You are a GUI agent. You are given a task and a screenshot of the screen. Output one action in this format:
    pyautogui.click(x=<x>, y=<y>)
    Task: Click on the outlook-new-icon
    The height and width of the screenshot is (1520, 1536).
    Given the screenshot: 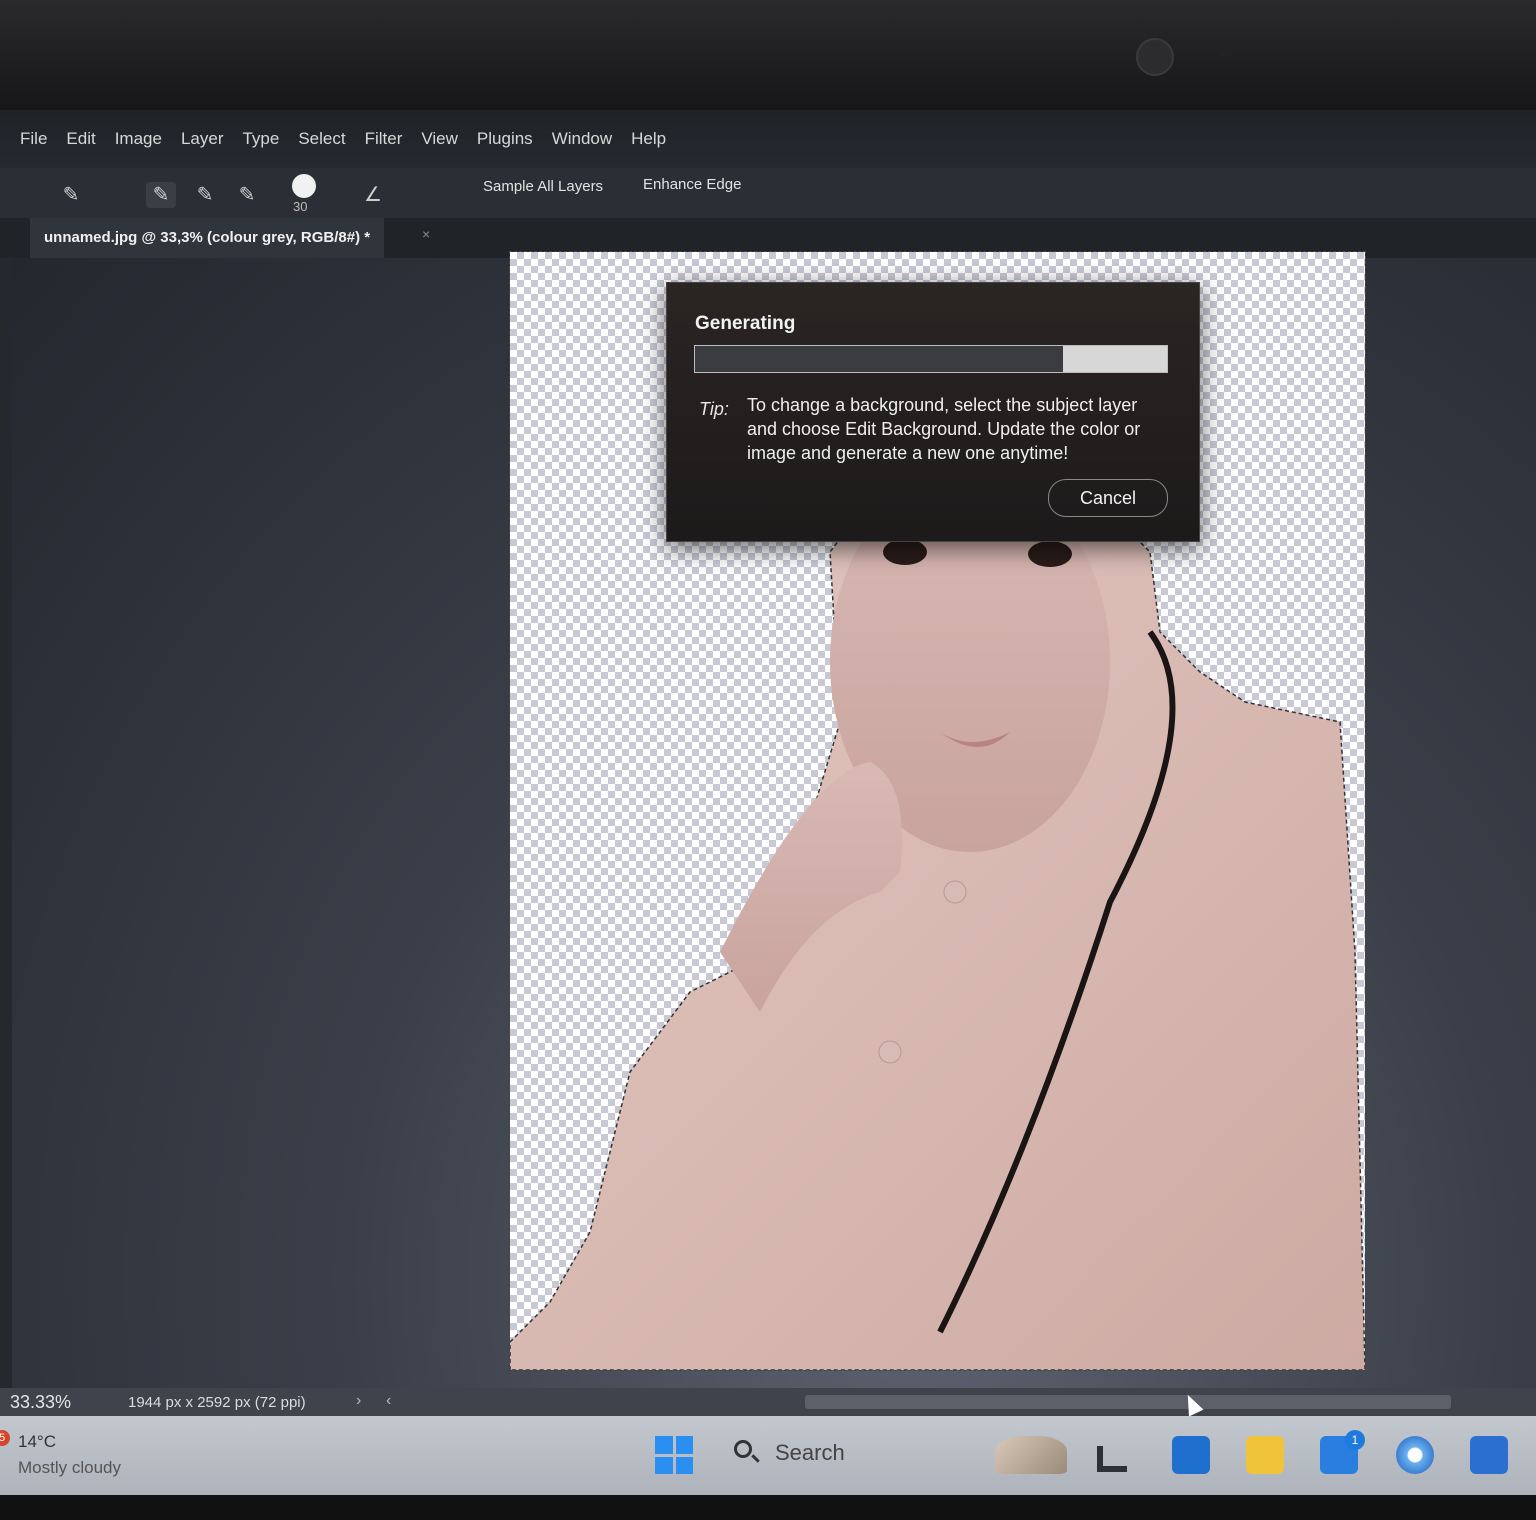 What is the action you would take?
    pyautogui.click(x=1489, y=1455)
    